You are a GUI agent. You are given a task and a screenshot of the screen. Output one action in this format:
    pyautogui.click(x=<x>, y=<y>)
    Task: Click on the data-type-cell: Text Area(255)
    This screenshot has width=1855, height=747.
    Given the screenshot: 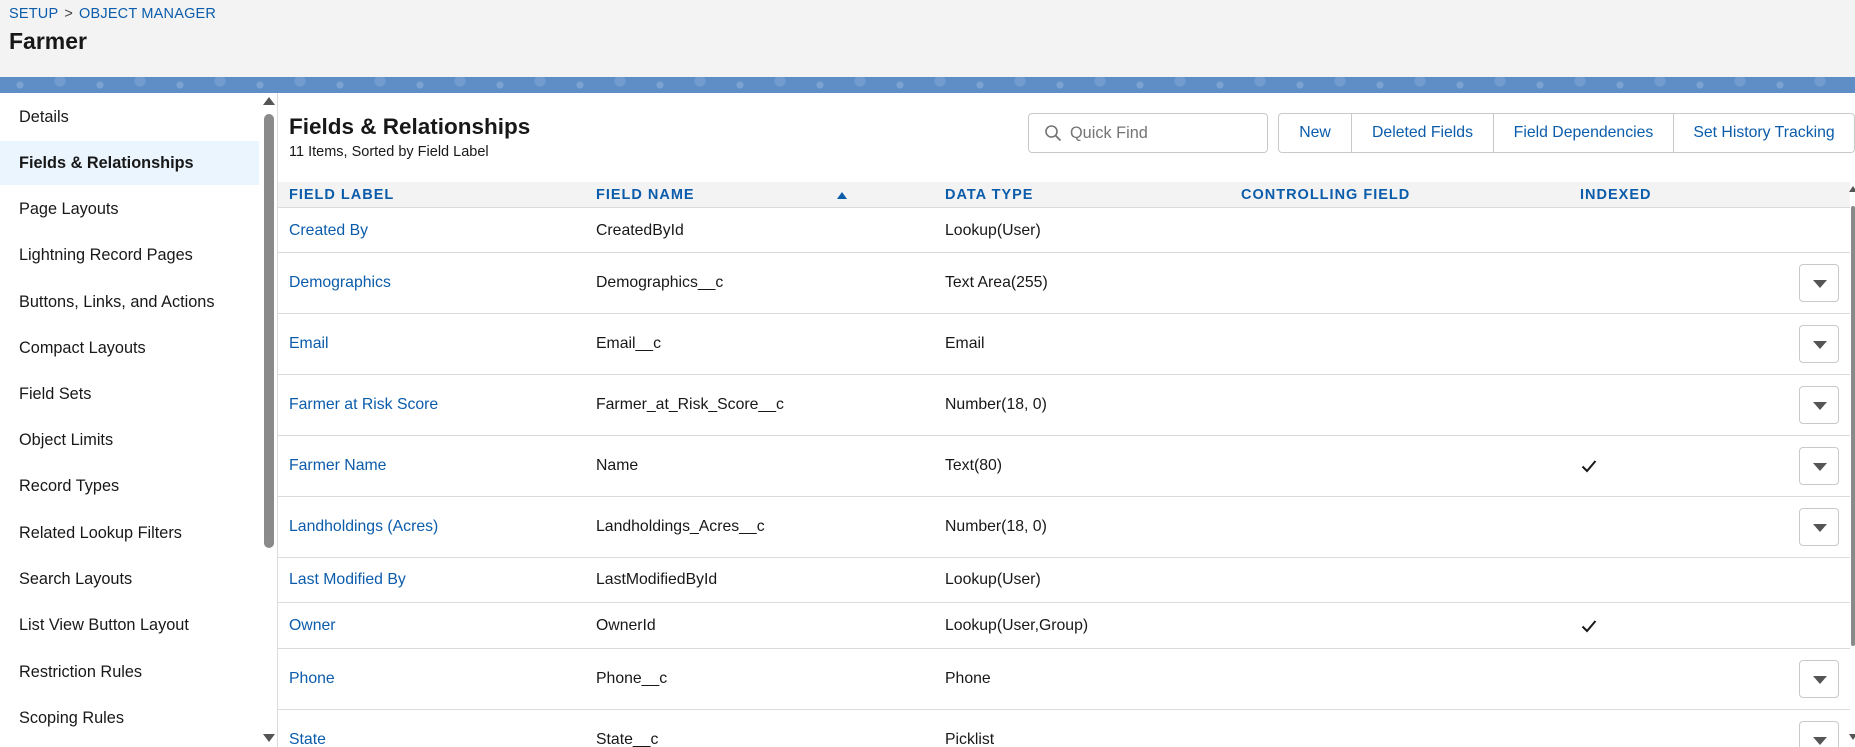 What is the action you would take?
    pyautogui.click(x=996, y=282)
    